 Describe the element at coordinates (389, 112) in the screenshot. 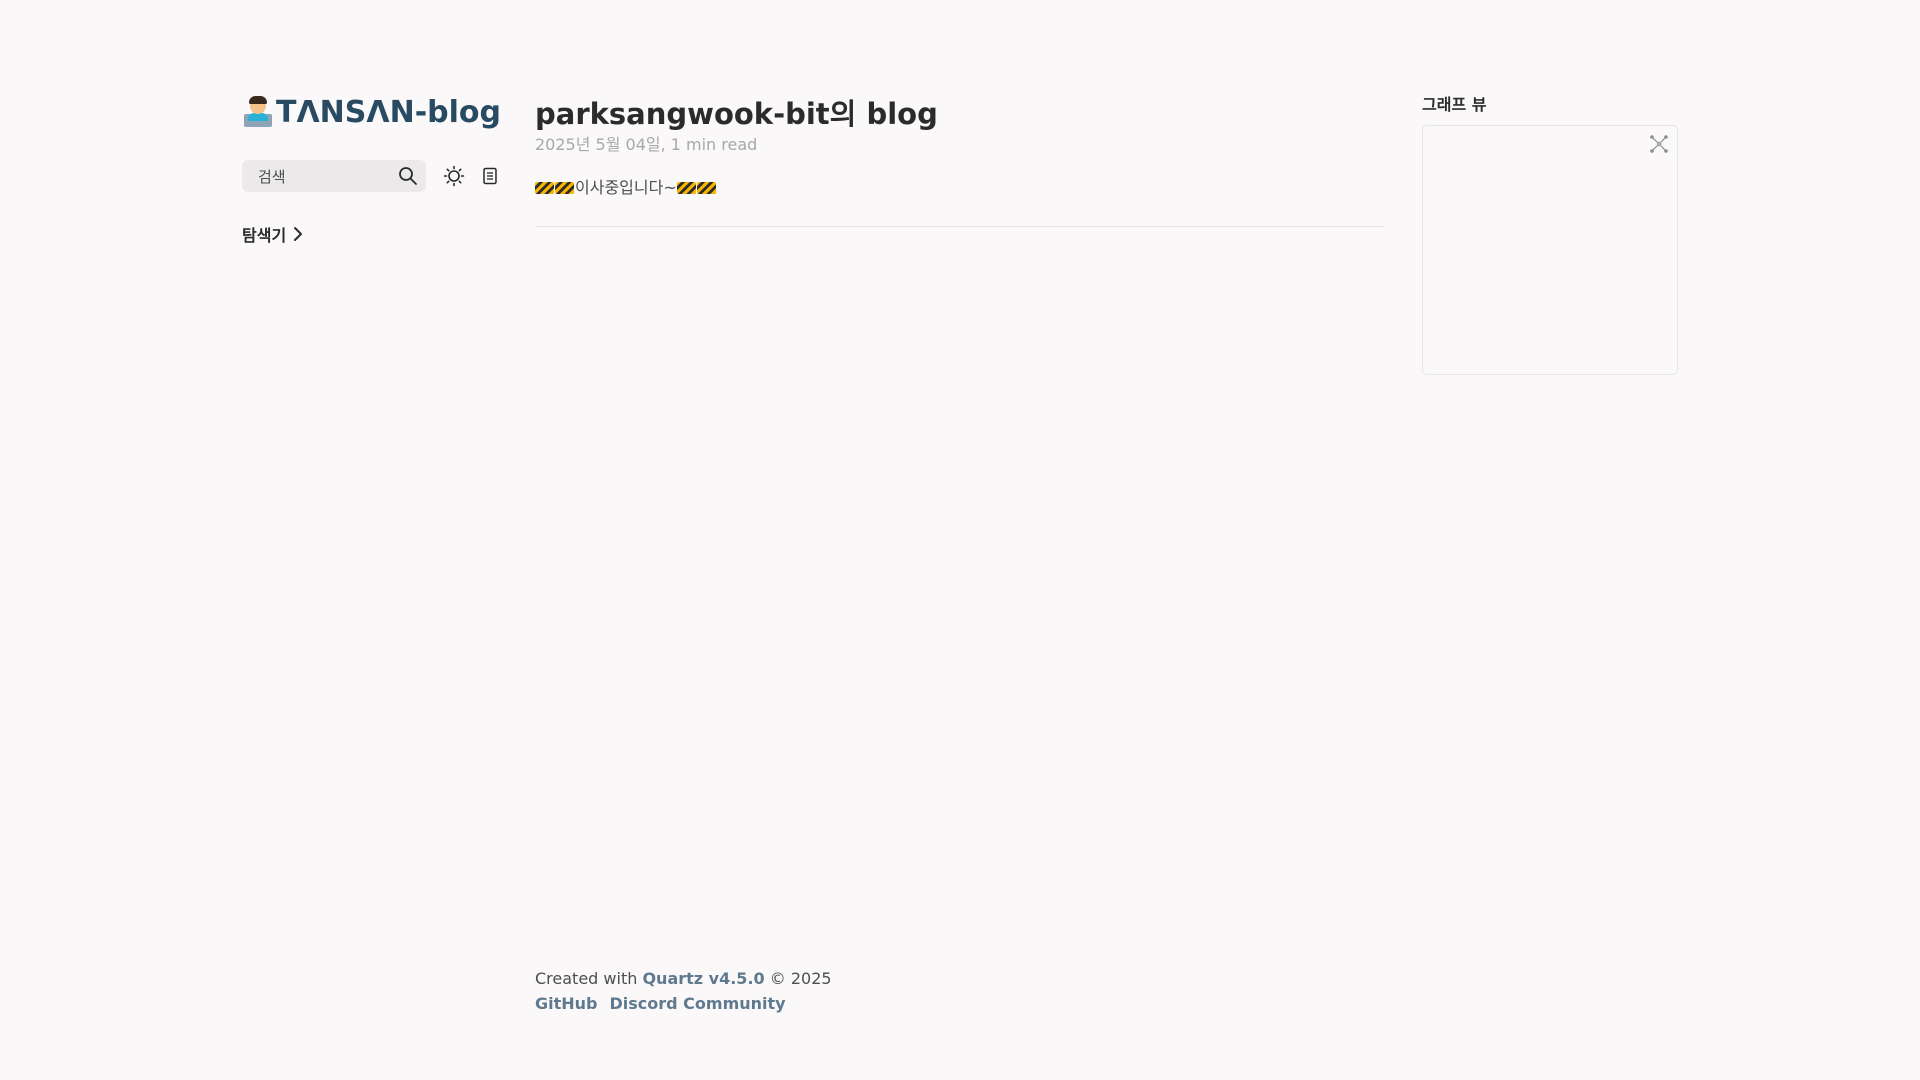

I see `site-title: TΛNSΛN-blog` at that location.